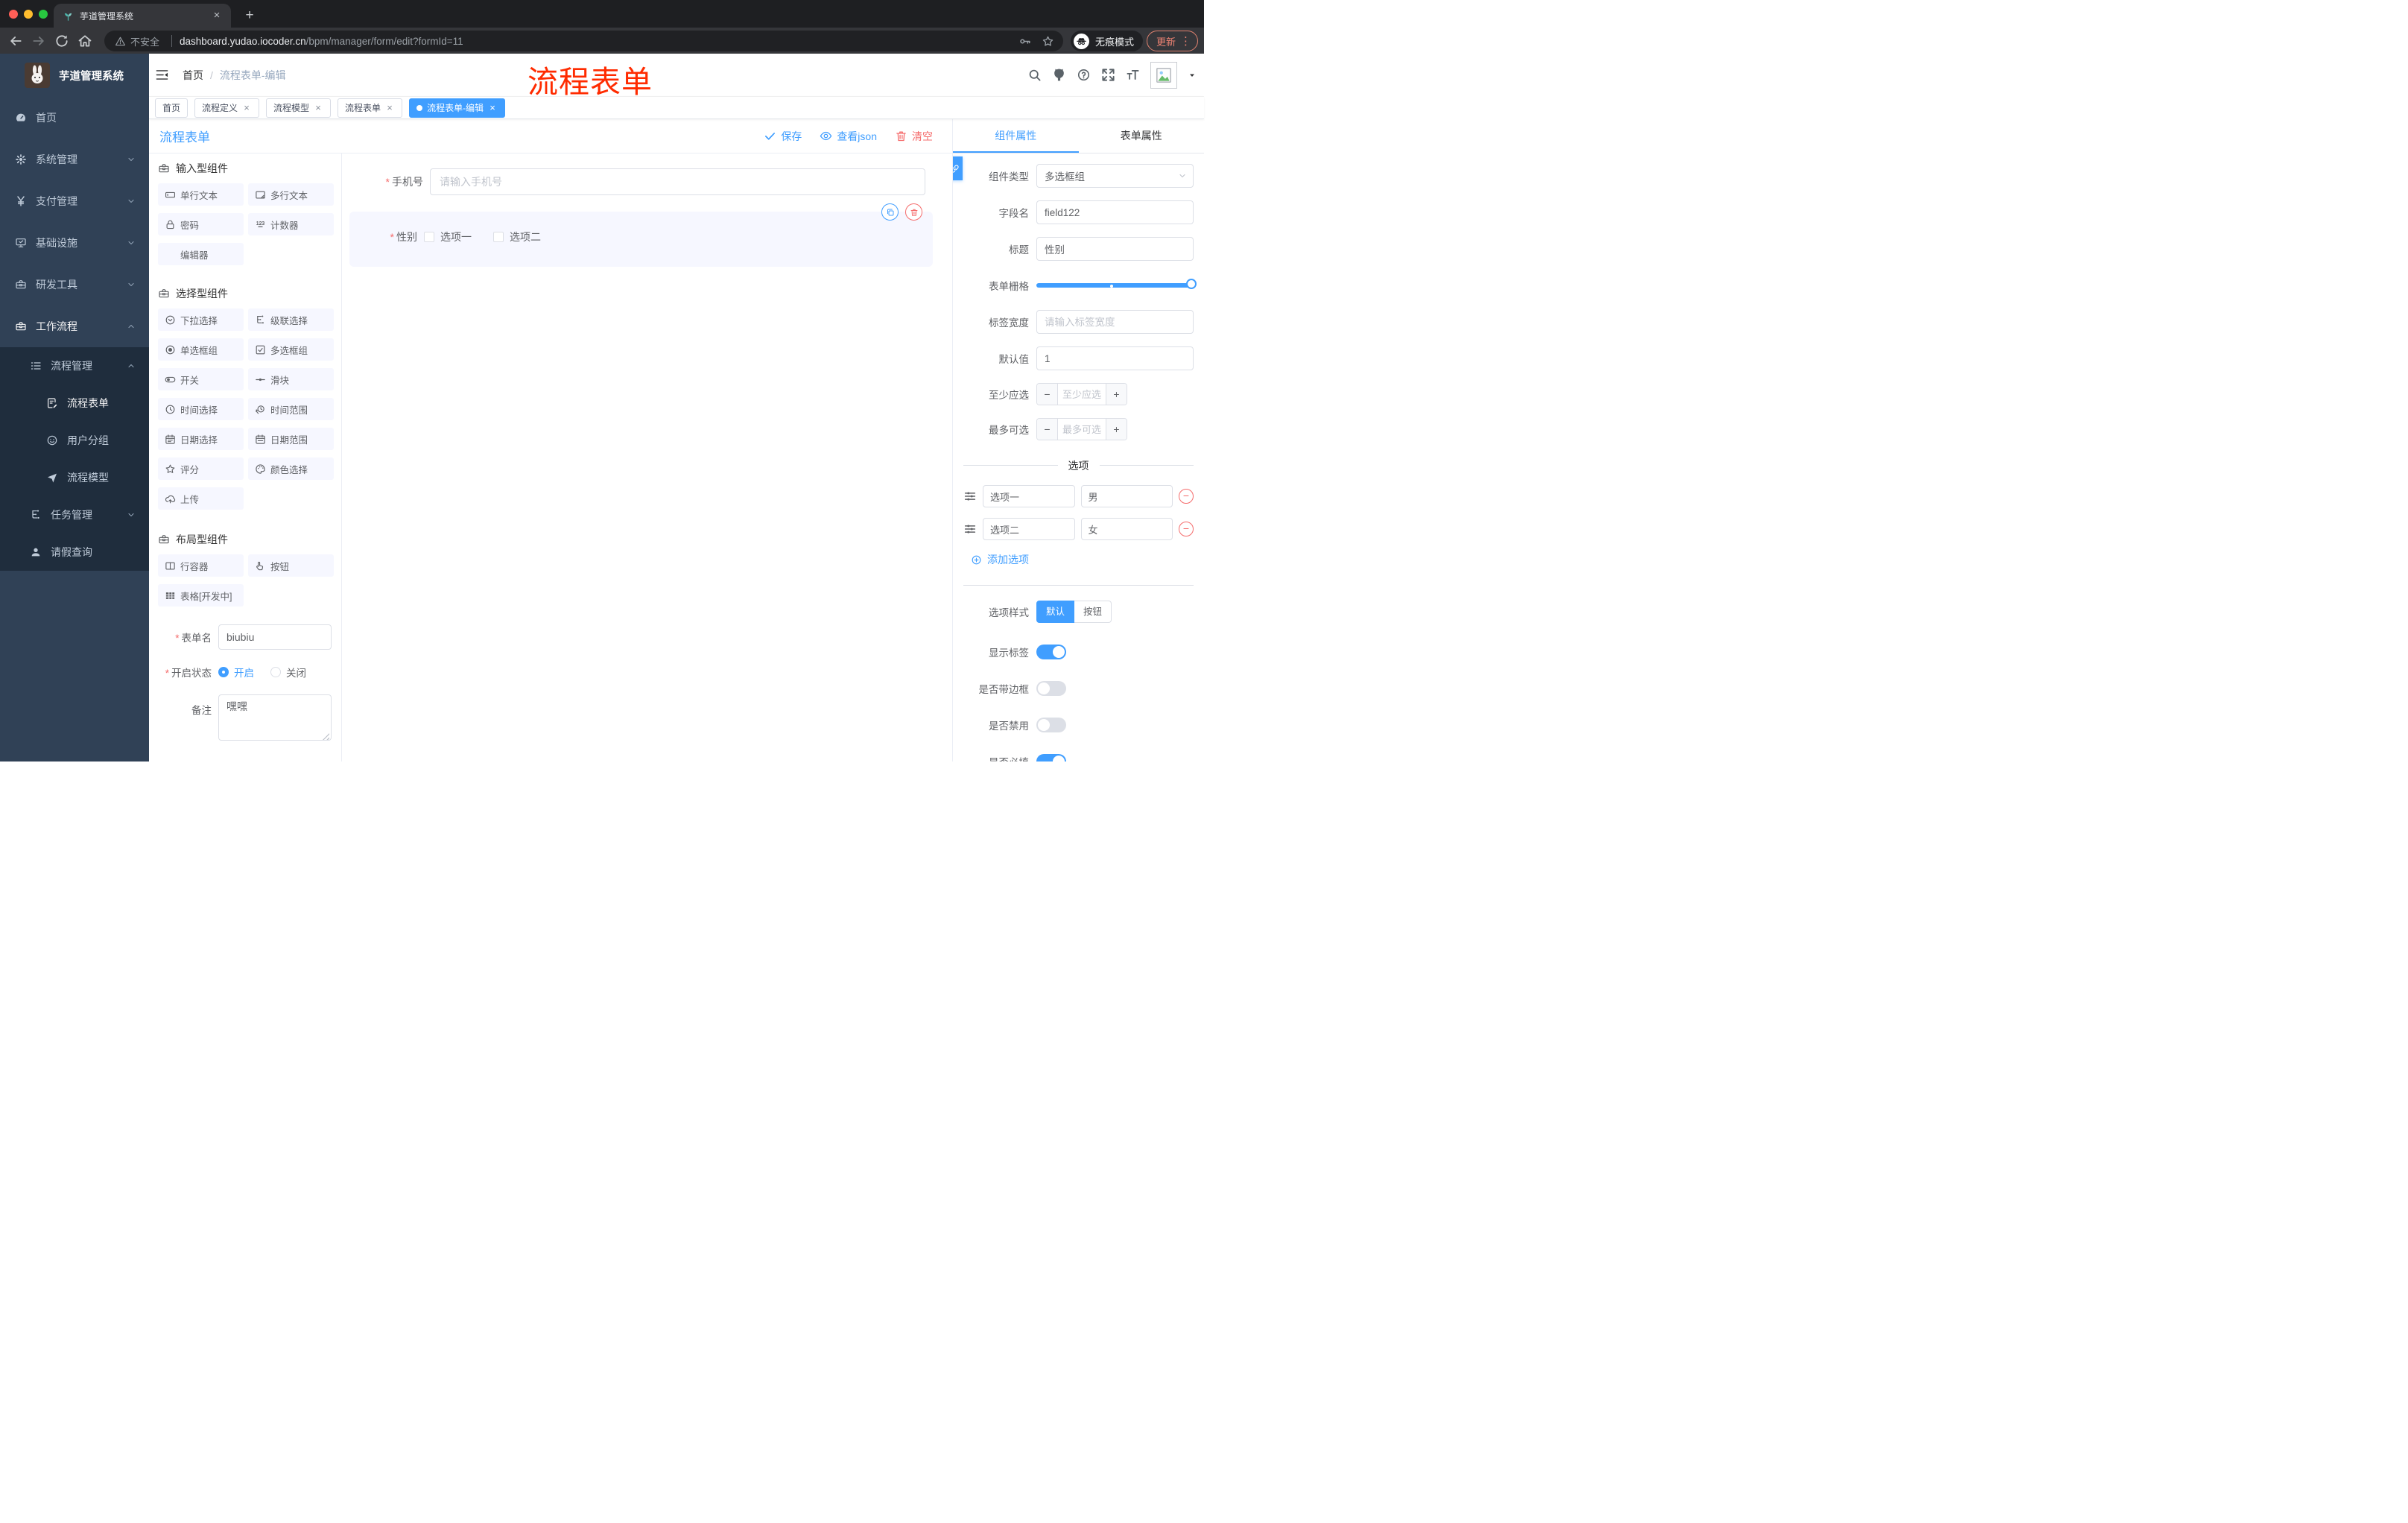  What do you see at coordinates (291, 409) in the screenshot?
I see `palette-item-time-range: 时间范围` at bounding box center [291, 409].